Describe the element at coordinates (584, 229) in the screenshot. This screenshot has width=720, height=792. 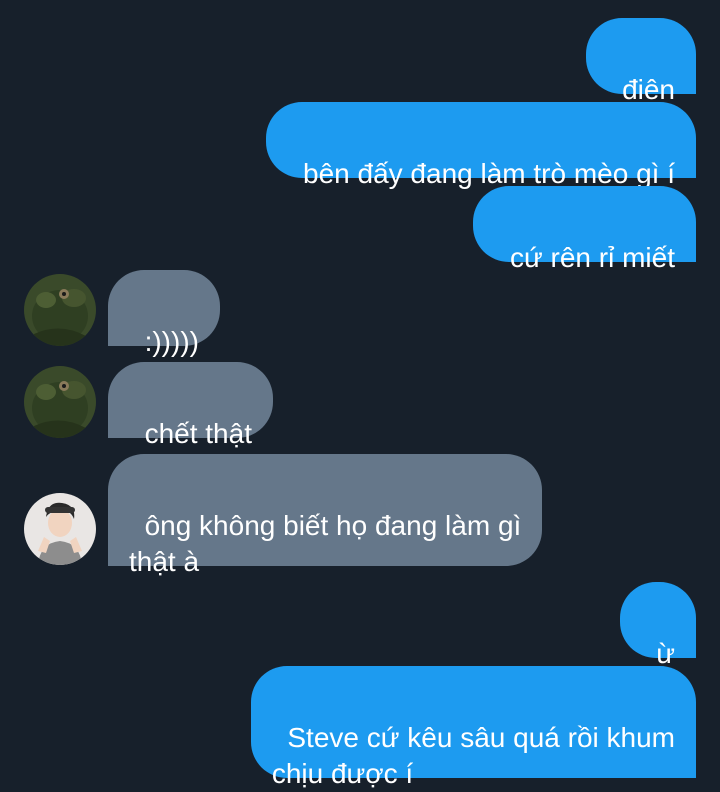
I see `outgoing-message-bubble: cứ rên rỉ miết` at that location.